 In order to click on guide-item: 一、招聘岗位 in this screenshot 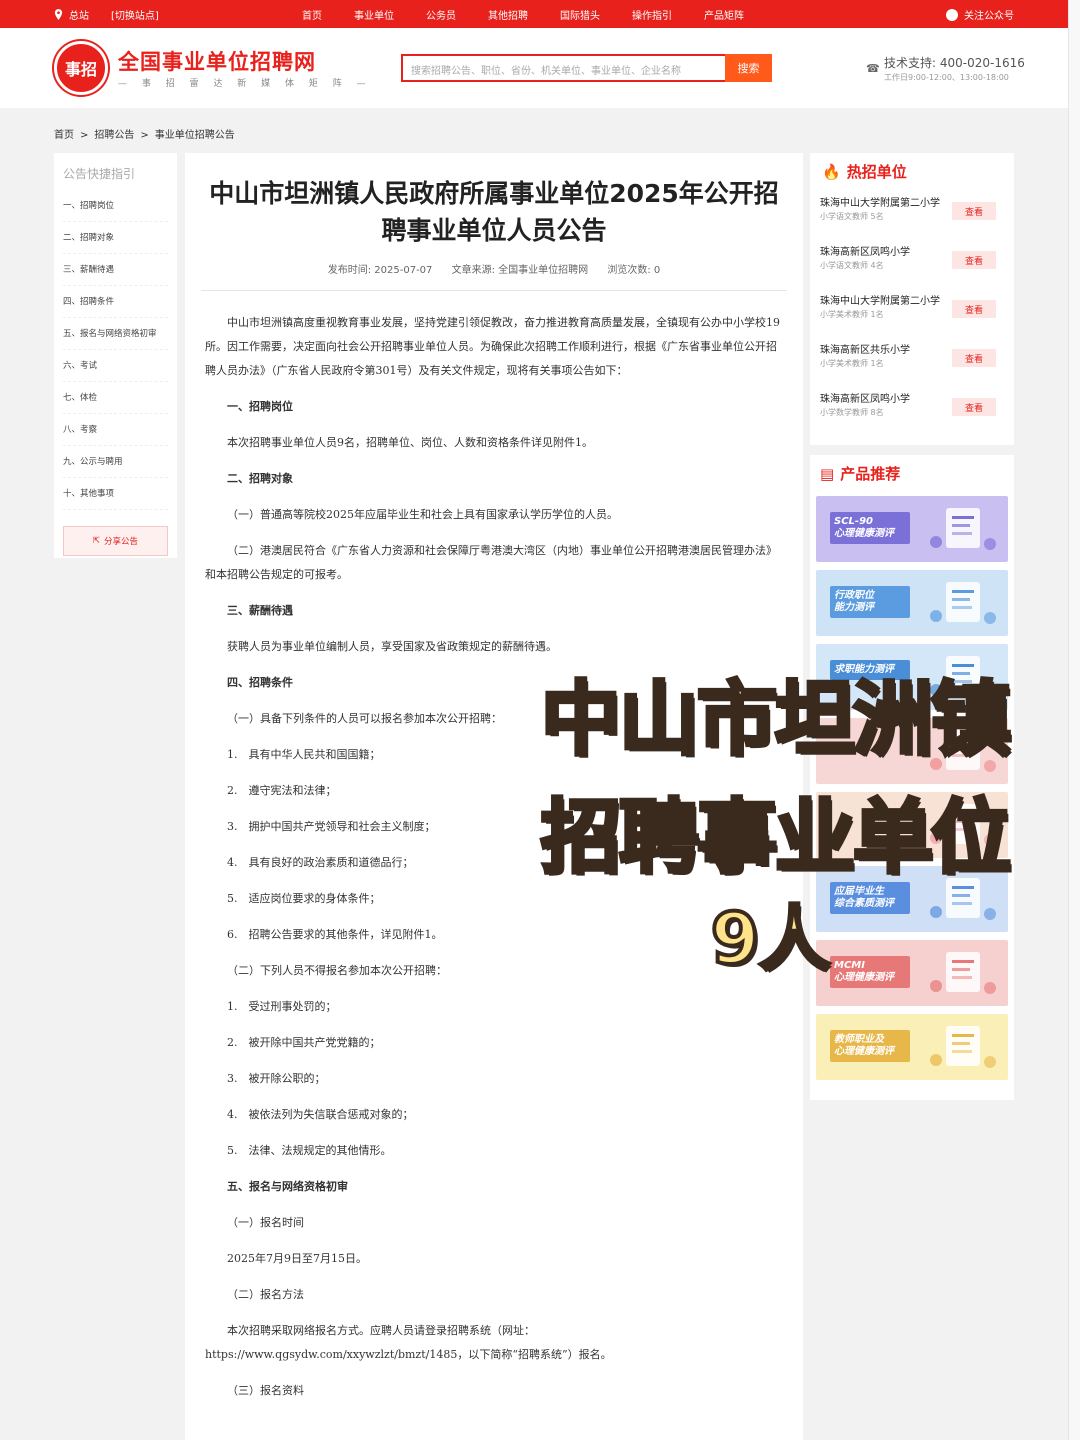, I will do `click(115, 206)`.